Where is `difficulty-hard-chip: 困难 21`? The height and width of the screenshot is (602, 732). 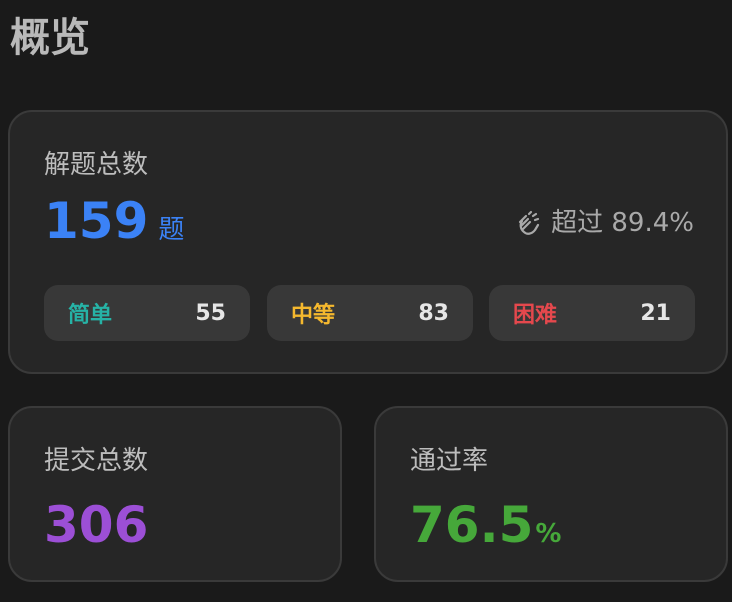
difficulty-hard-chip: 困难 21 is located at coordinates (592, 313).